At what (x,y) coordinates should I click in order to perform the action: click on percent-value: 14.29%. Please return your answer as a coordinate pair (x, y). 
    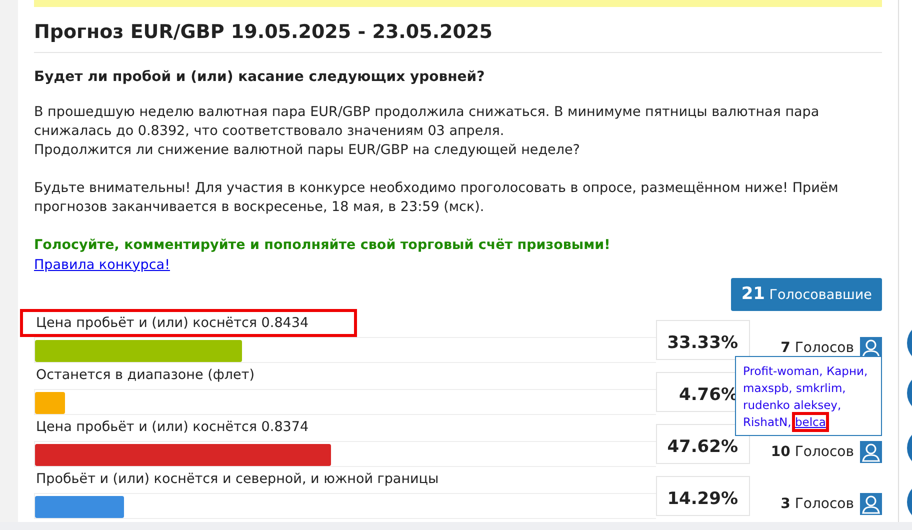
    Looking at the image, I should click on (703, 496).